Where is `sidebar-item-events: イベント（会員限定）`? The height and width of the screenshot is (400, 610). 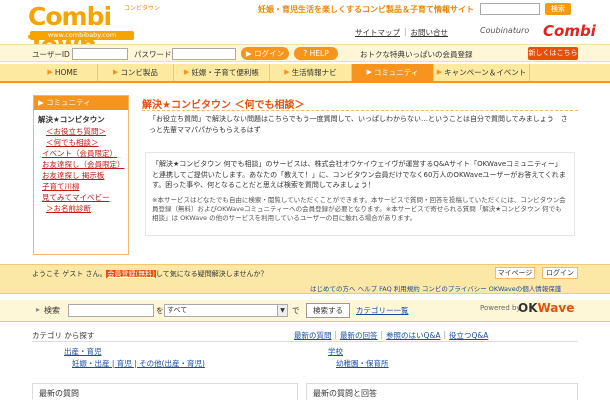
sidebar-item-events: イベント（会員限定） is located at coordinates (85, 153).